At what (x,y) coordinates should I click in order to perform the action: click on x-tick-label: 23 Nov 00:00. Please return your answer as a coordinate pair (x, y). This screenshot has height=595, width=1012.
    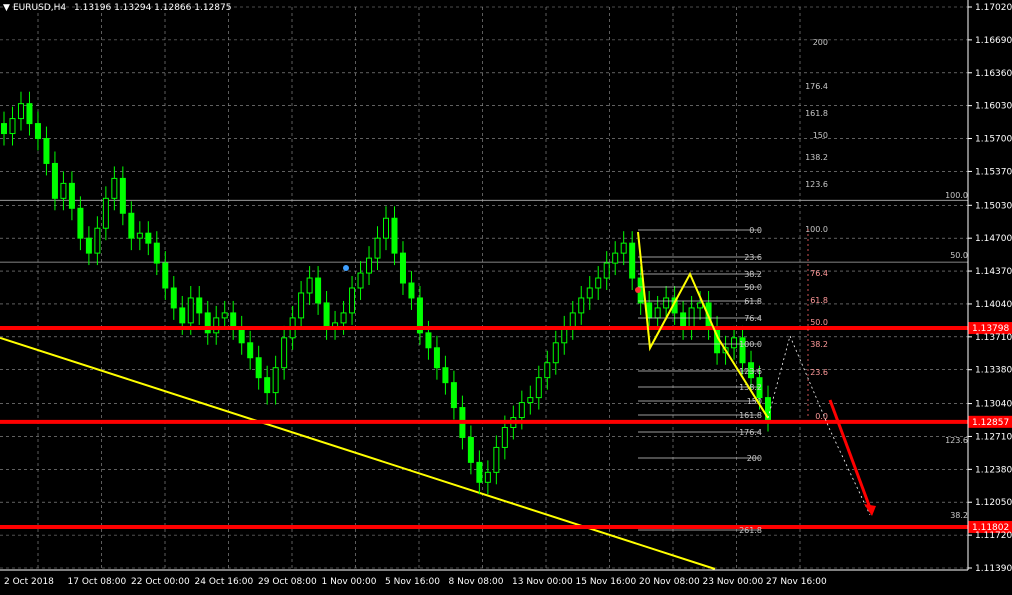
    Looking at the image, I should click on (733, 582).